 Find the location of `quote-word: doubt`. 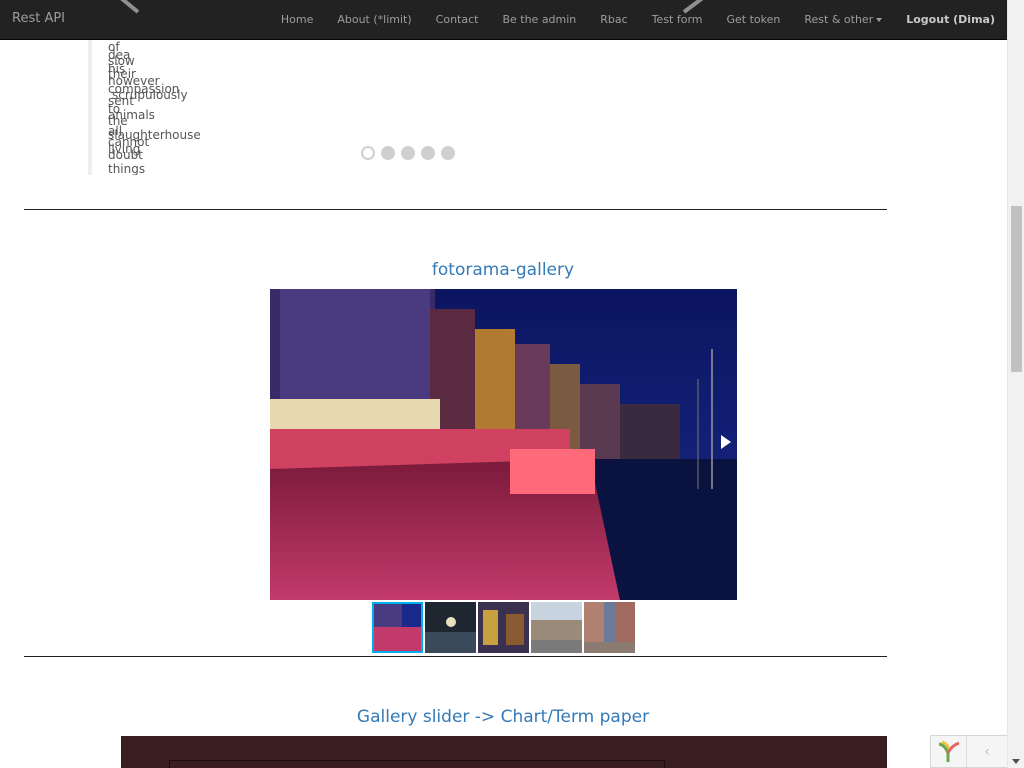

quote-word: doubt is located at coordinates (125, 155).